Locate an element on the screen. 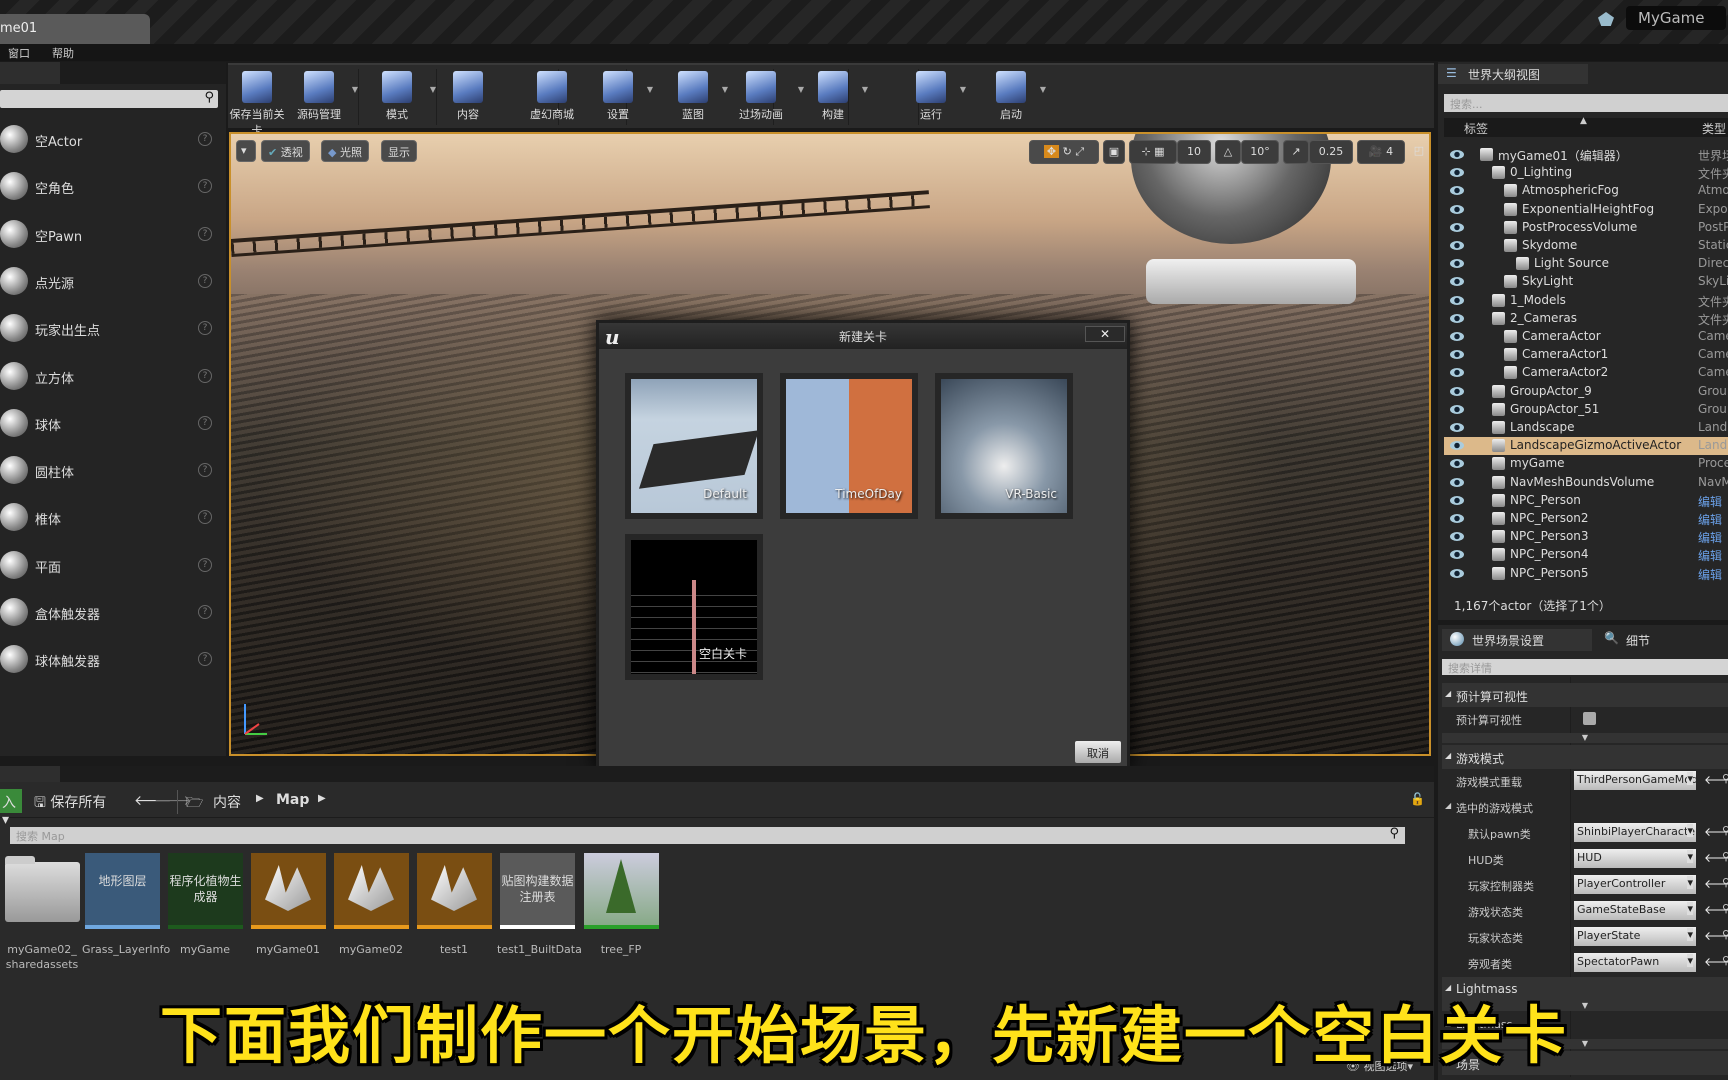 The height and width of the screenshot is (1080, 1728). place-item: 圆柱体? is located at coordinates (110, 470).